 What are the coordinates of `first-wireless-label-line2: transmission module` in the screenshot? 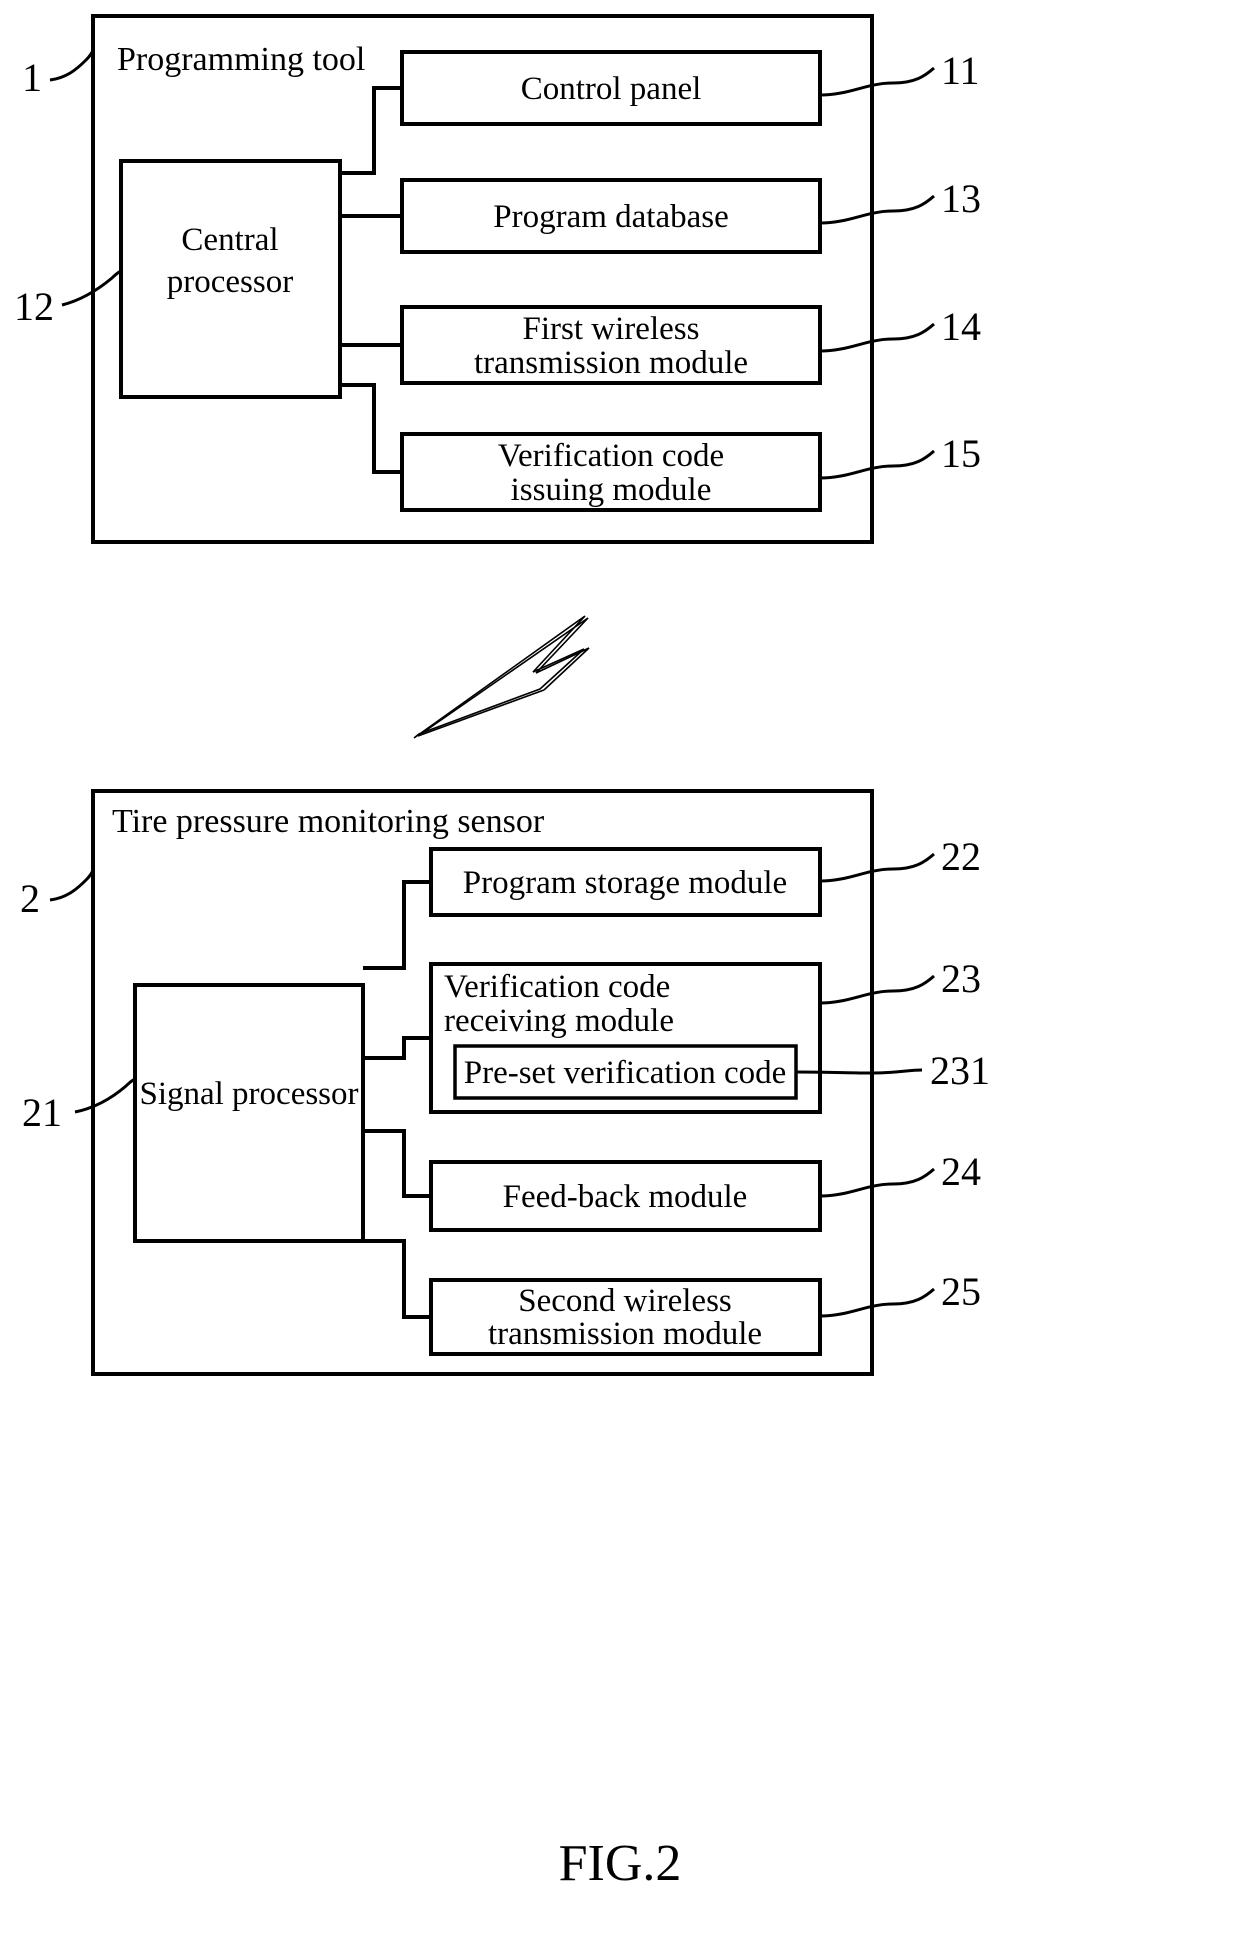 It's located at (611, 363).